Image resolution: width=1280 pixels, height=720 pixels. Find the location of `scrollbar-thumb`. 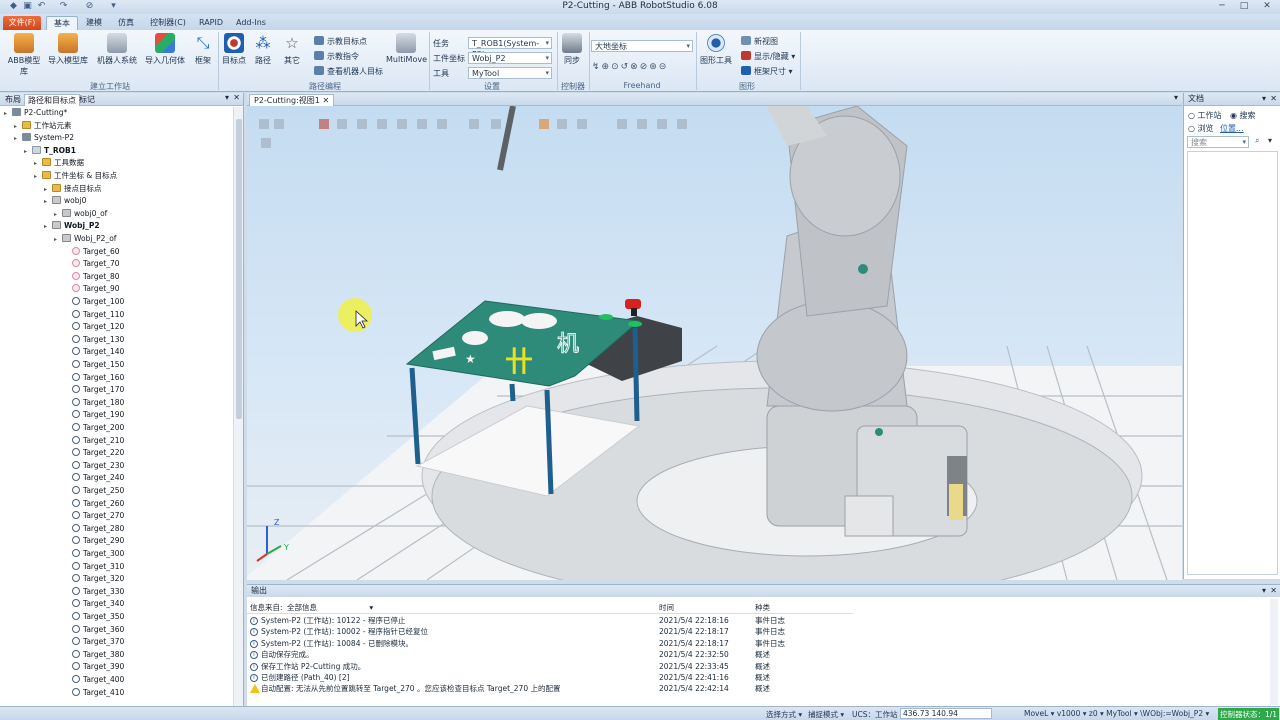

scrollbar-thumb is located at coordinates (239, 269).